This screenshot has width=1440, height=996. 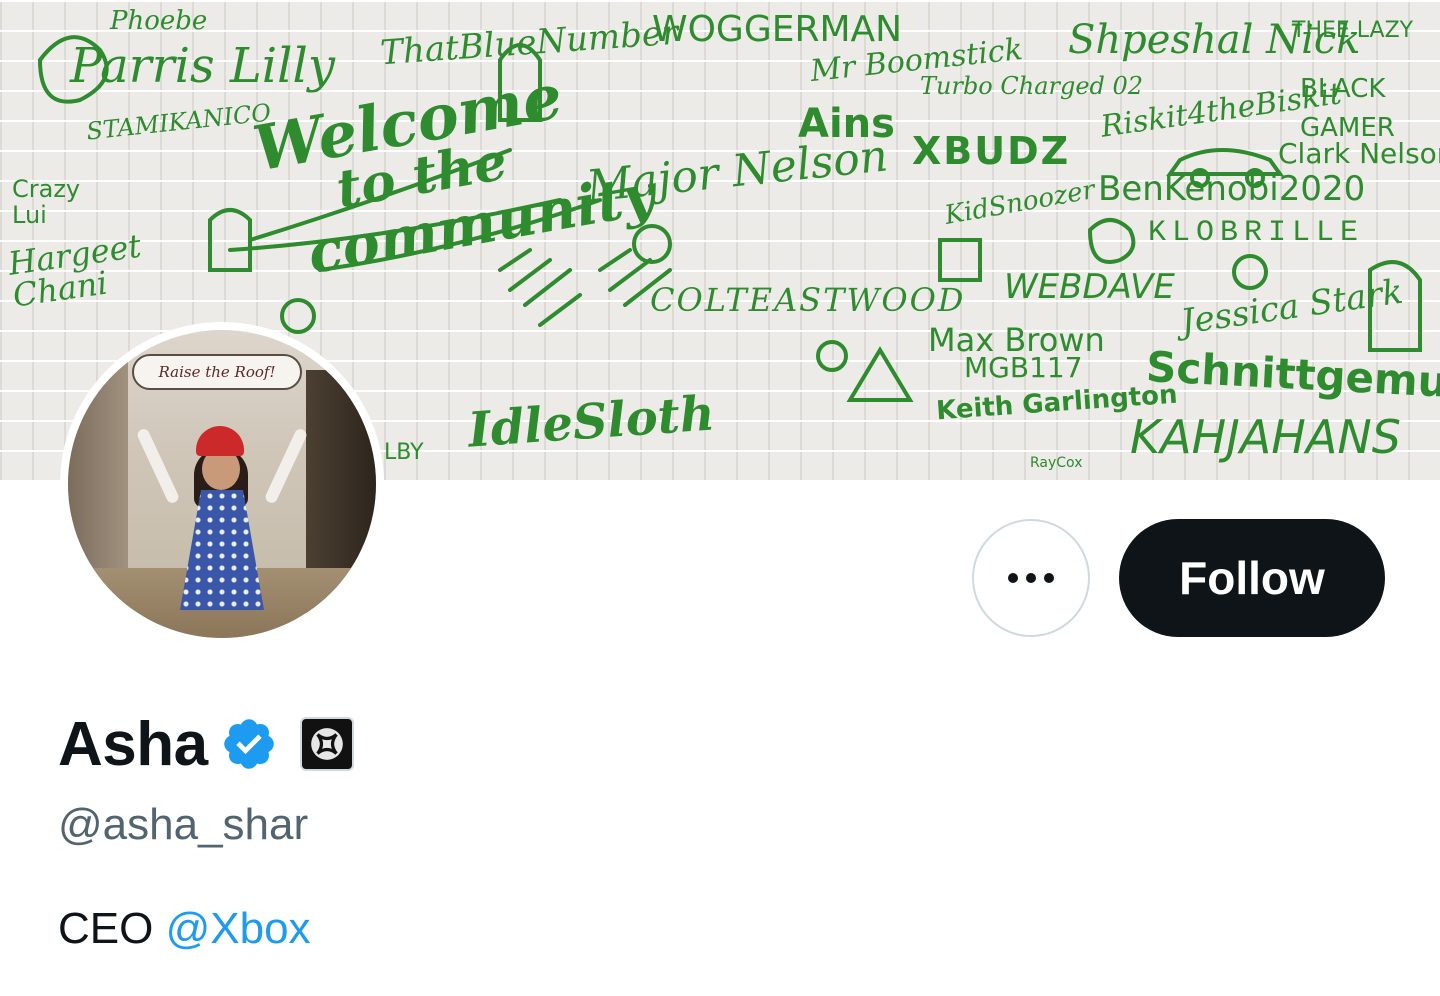 I want to click on signature-benkenobi: BenKenobi2020, so click(x=1232, y=189).